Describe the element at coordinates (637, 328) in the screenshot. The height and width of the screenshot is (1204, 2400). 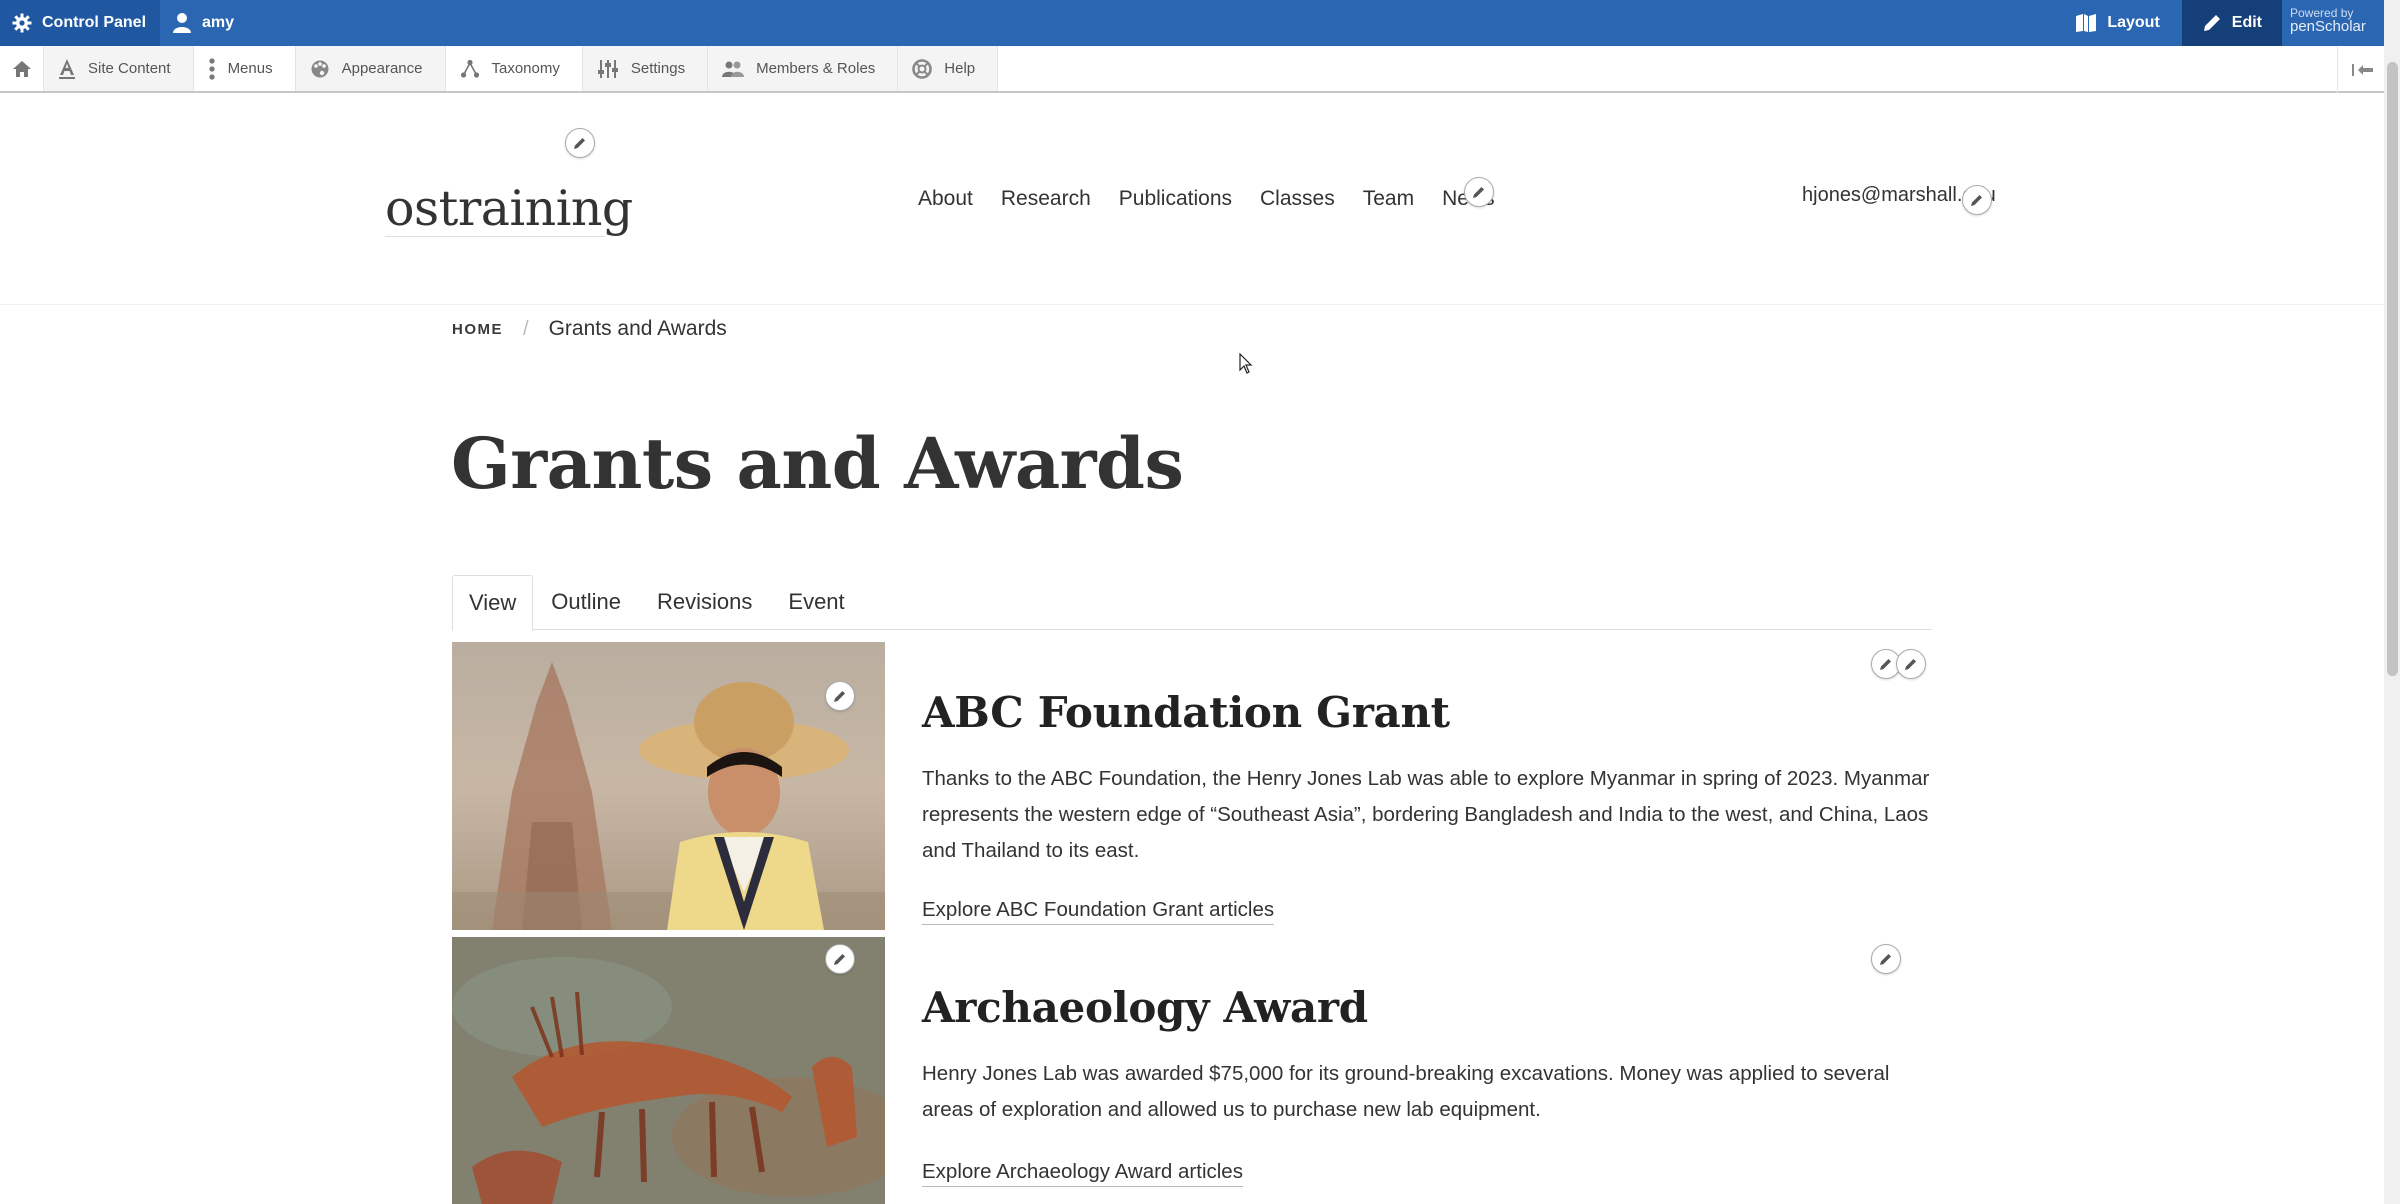
I see `breadcrumb-current: Grants and Awards` at that location.